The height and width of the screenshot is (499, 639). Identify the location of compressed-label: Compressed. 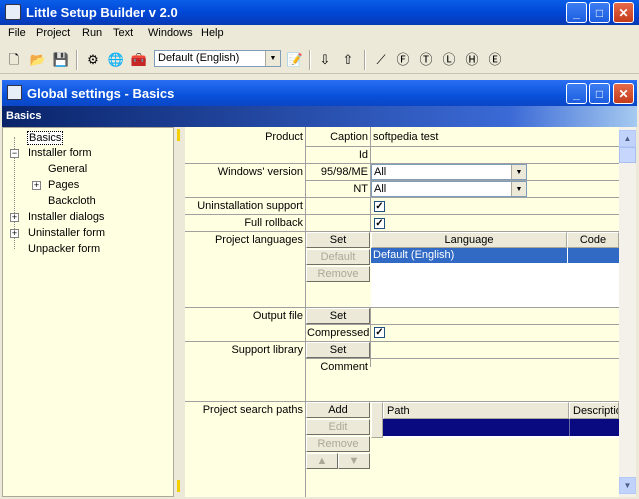
(338, 333).